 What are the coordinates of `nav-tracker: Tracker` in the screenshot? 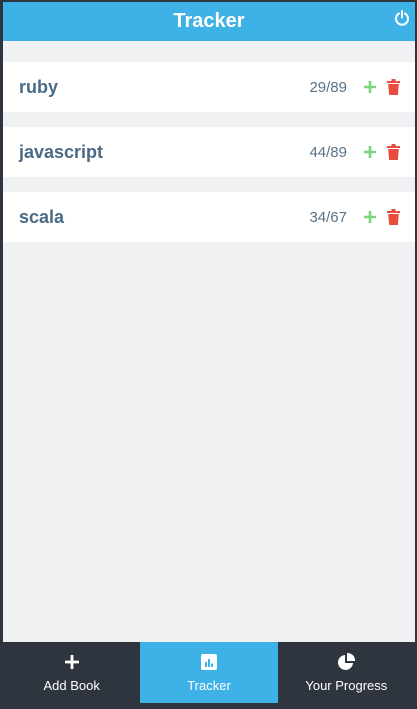 It's located at (209, 672).